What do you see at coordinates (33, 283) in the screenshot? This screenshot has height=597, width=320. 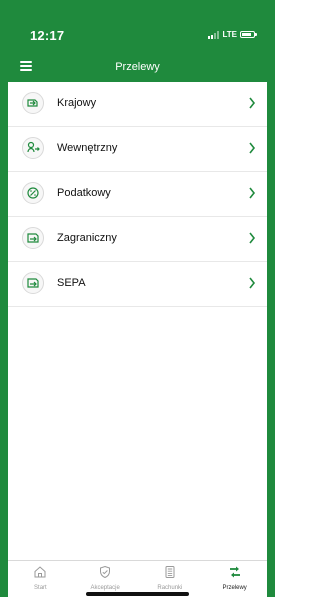 I see `sepa-transfer-icon` at bounding box center [33, 283].